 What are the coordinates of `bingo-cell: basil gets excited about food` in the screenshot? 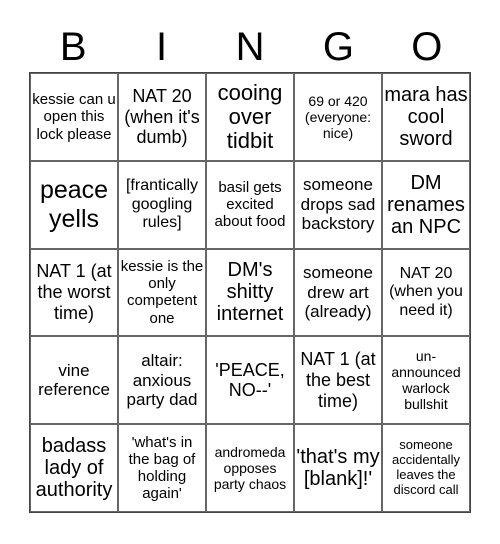 It's located at (250, 204).